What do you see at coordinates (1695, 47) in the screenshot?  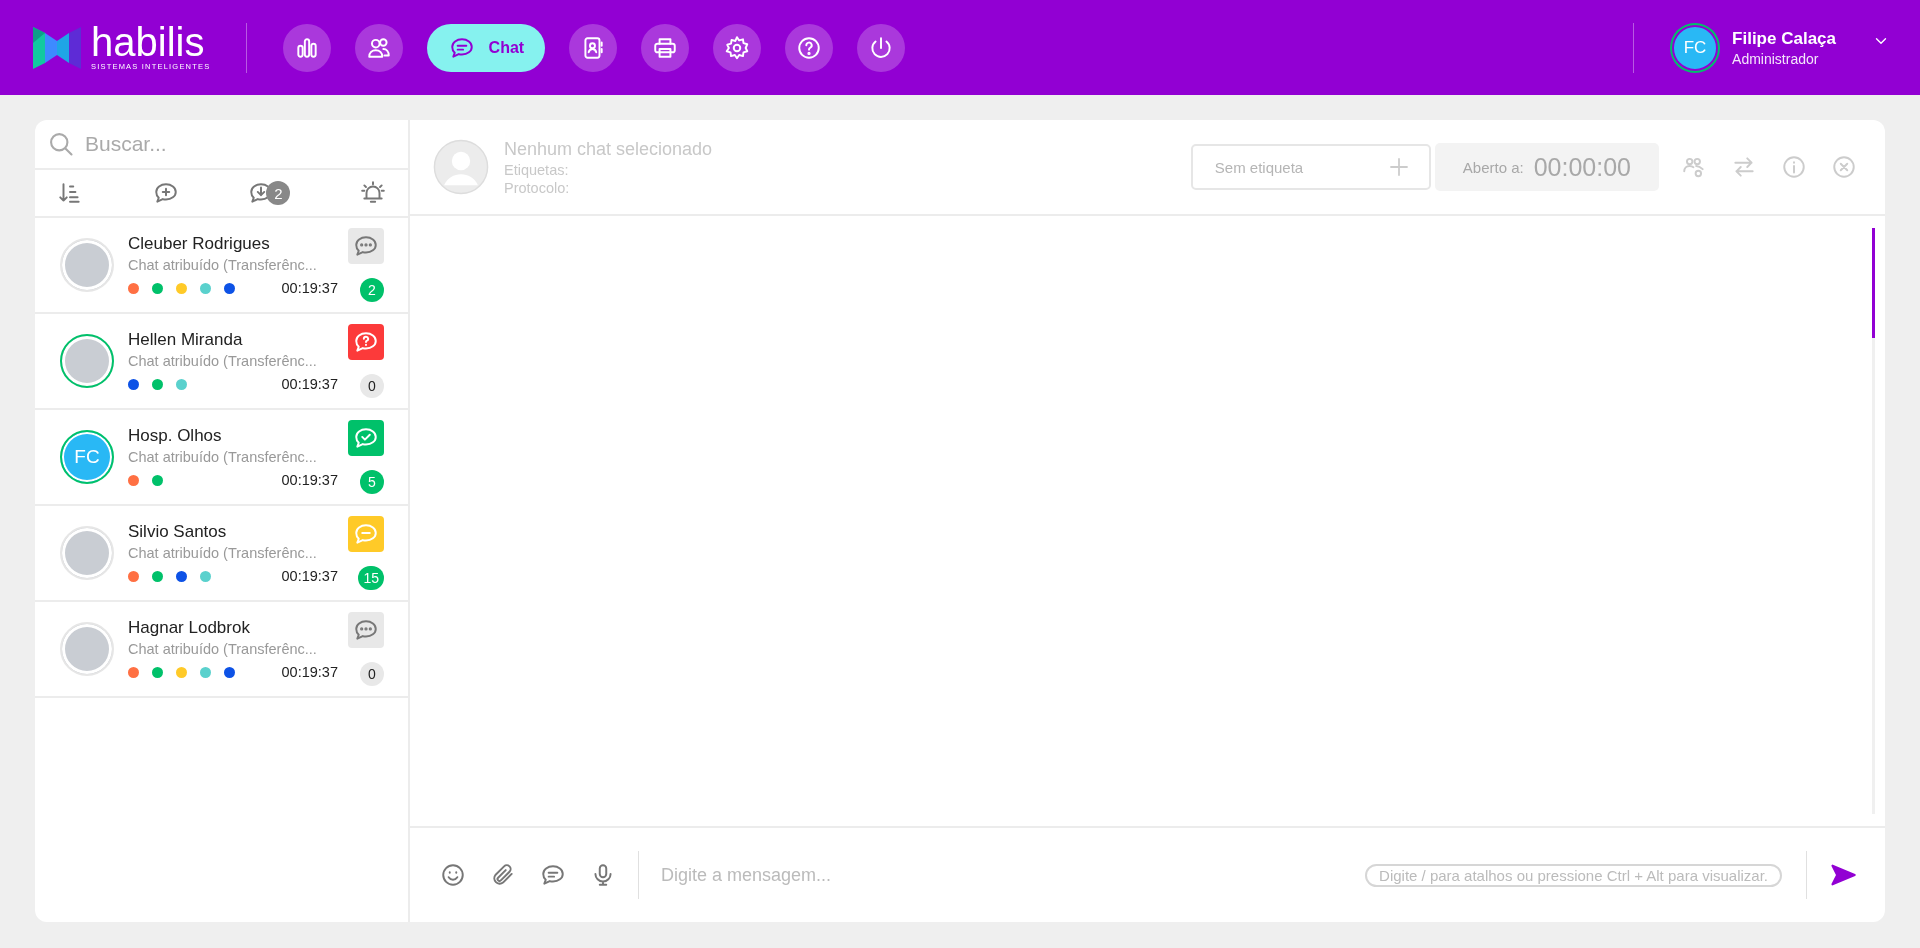 I see `user-avatar: FC` at bounding box center [1695, 47].